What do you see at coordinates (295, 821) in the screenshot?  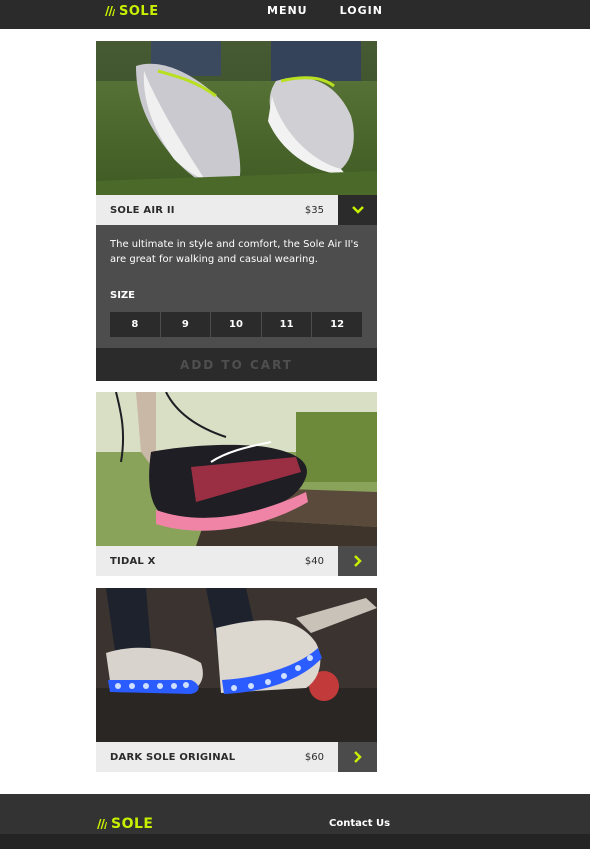 I see `site-footer: SOLE Contact Us` at bounding box center [295, 821].